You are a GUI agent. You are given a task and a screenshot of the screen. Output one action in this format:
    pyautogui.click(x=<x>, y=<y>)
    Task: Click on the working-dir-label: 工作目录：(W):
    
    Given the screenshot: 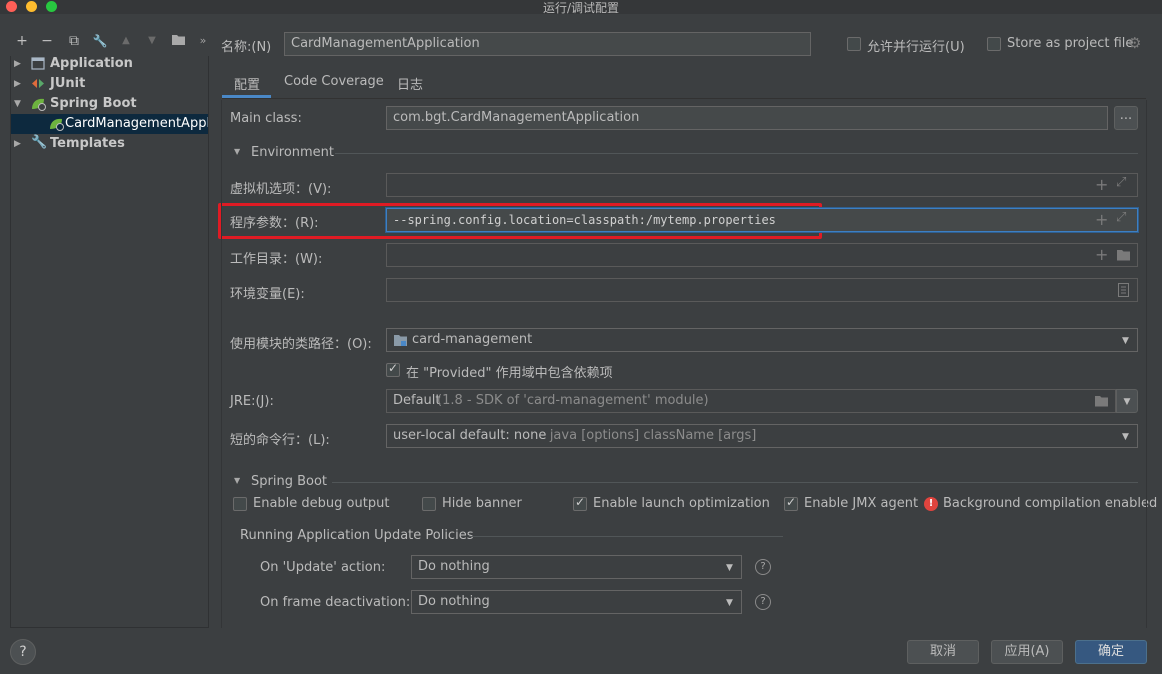 What is the action you would take?
    pyautogui.click(x=276, y=259)
    